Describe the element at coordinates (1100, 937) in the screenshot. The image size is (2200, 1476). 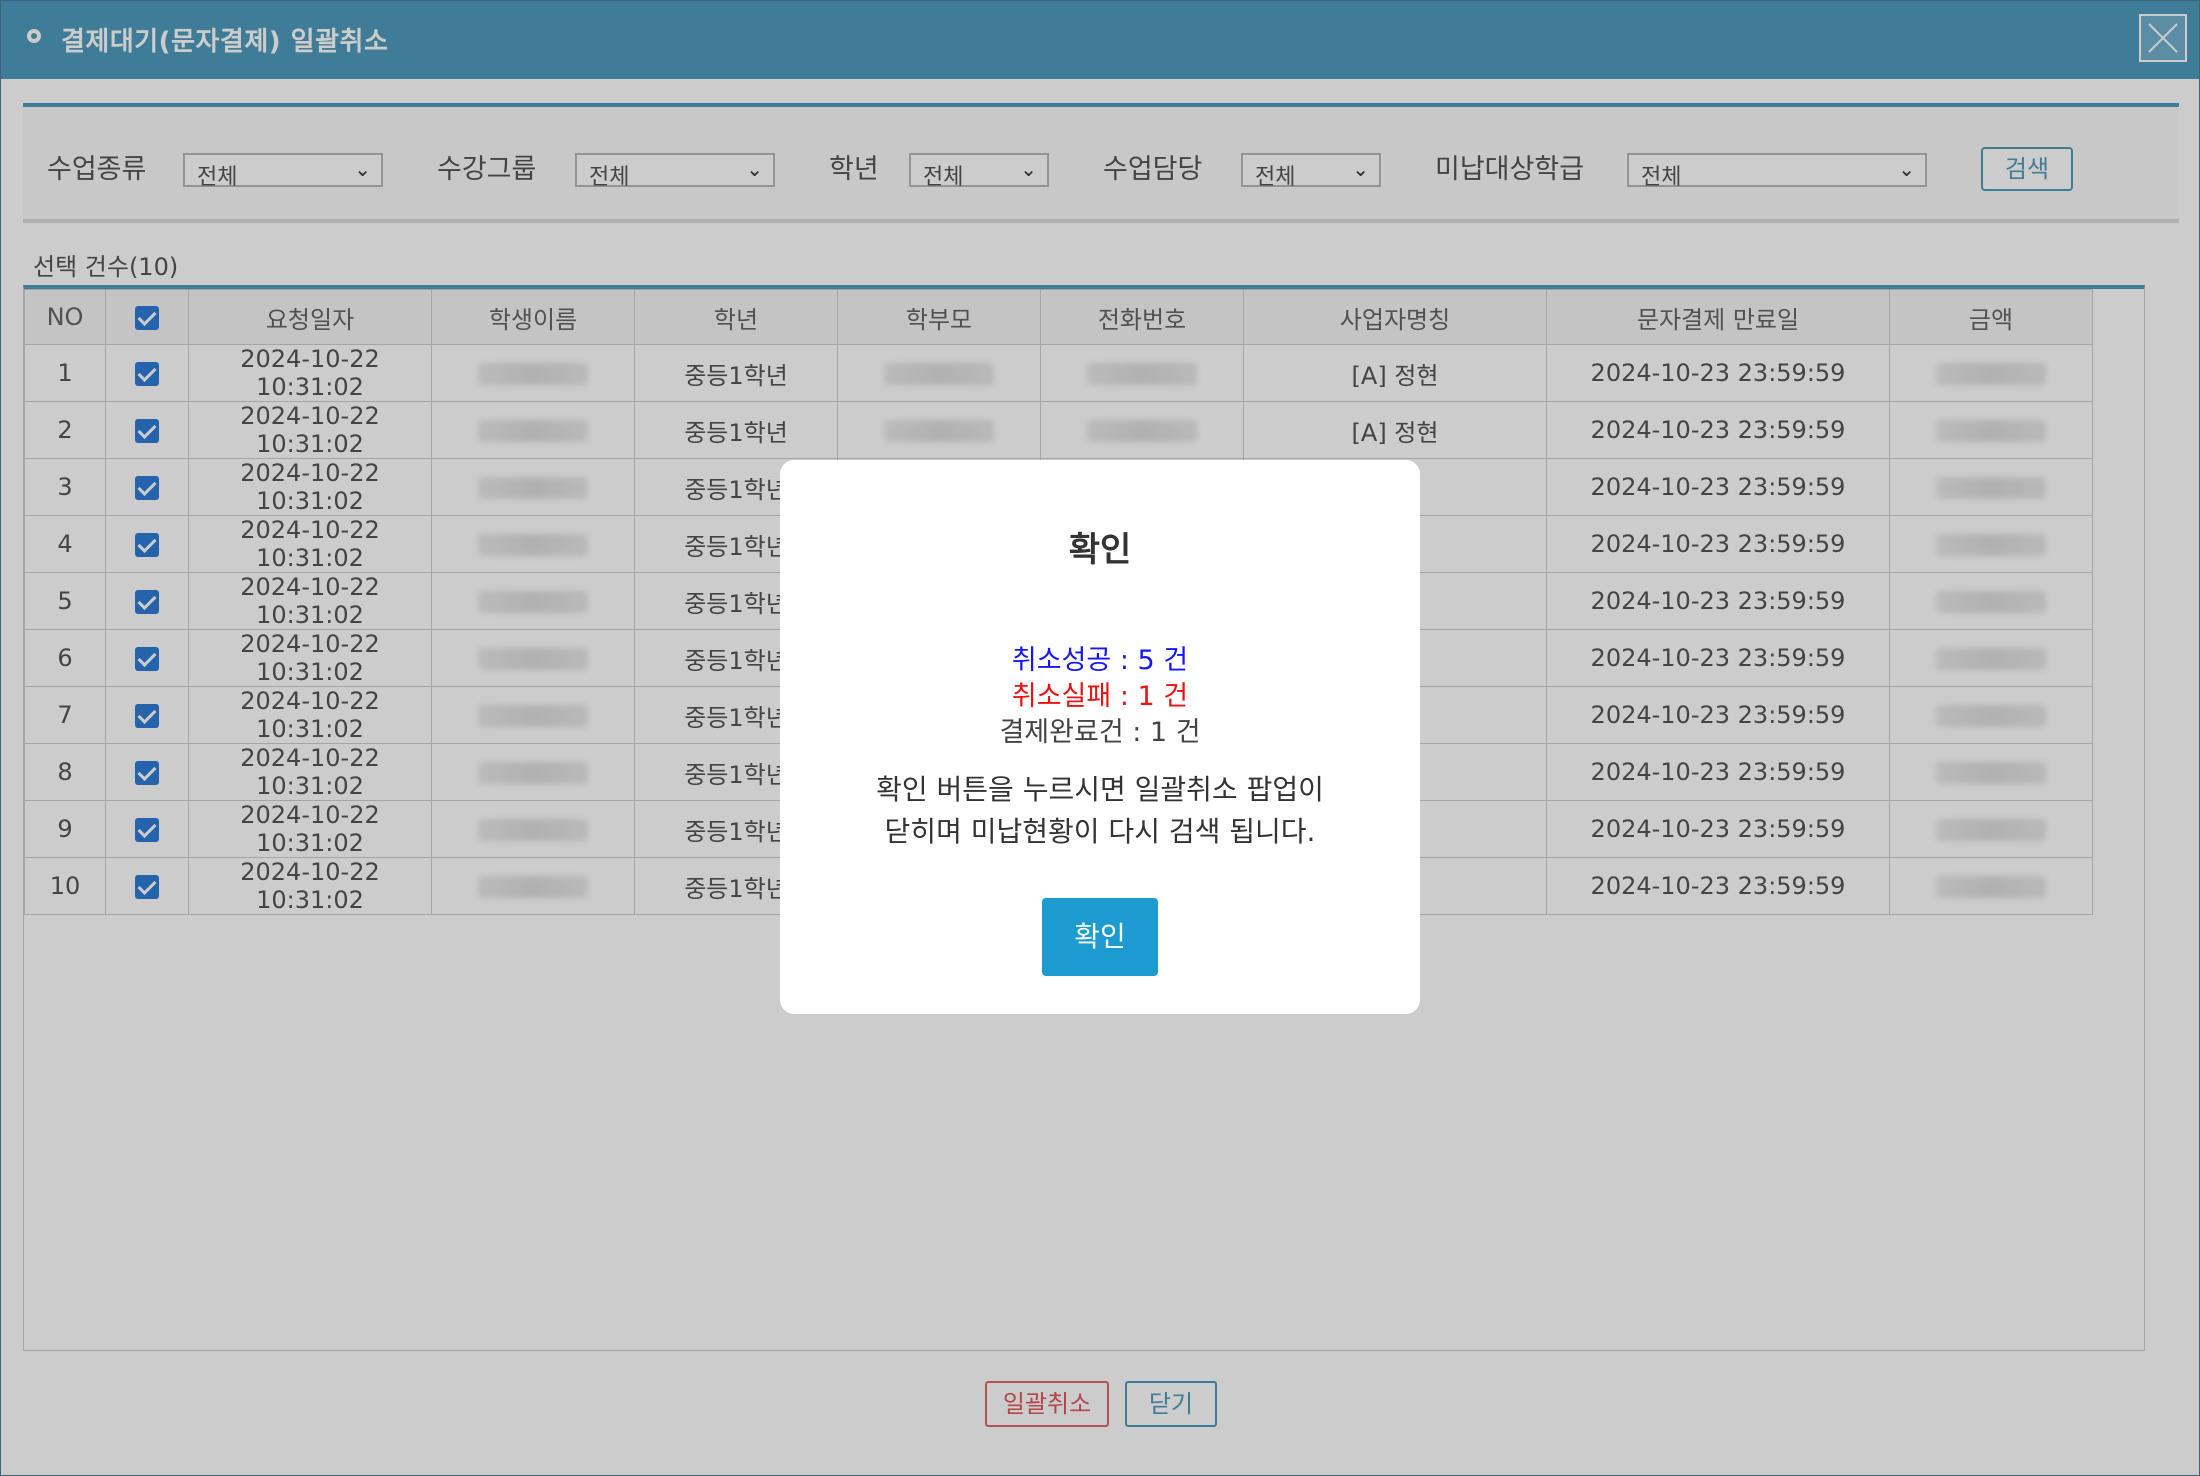
I see `confirm-button: 확인` at that location.